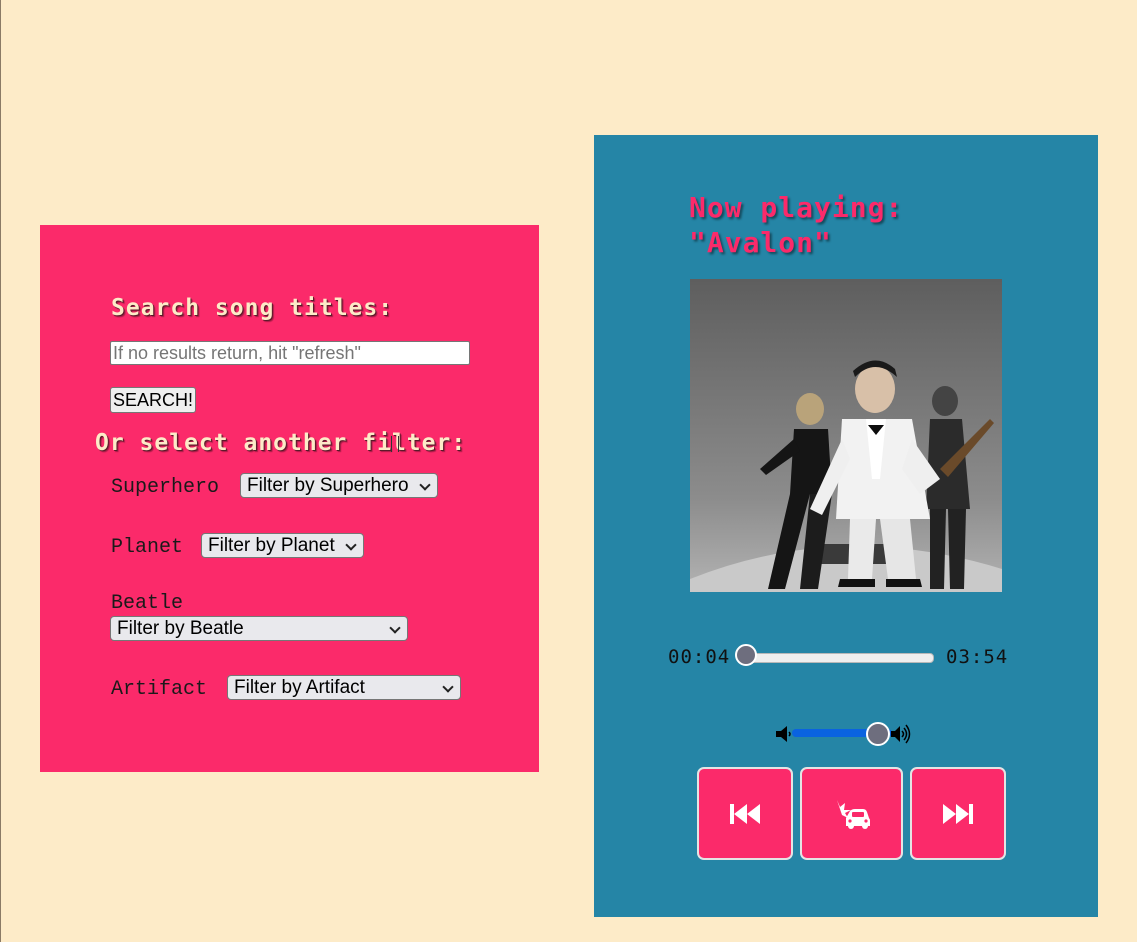  I want to click on skip-back-icon, so click(745, 813).